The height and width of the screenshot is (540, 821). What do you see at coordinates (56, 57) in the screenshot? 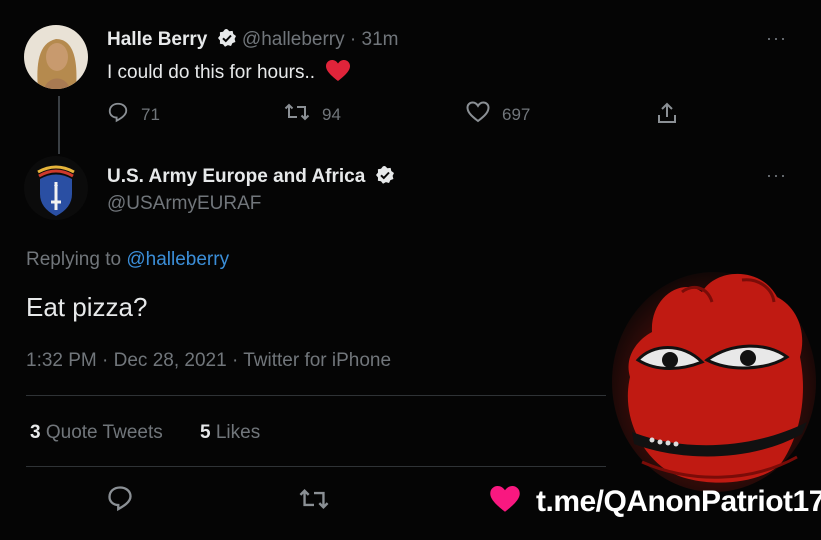
I see `avatar-halle-berry` at bounding box center [56, 57].